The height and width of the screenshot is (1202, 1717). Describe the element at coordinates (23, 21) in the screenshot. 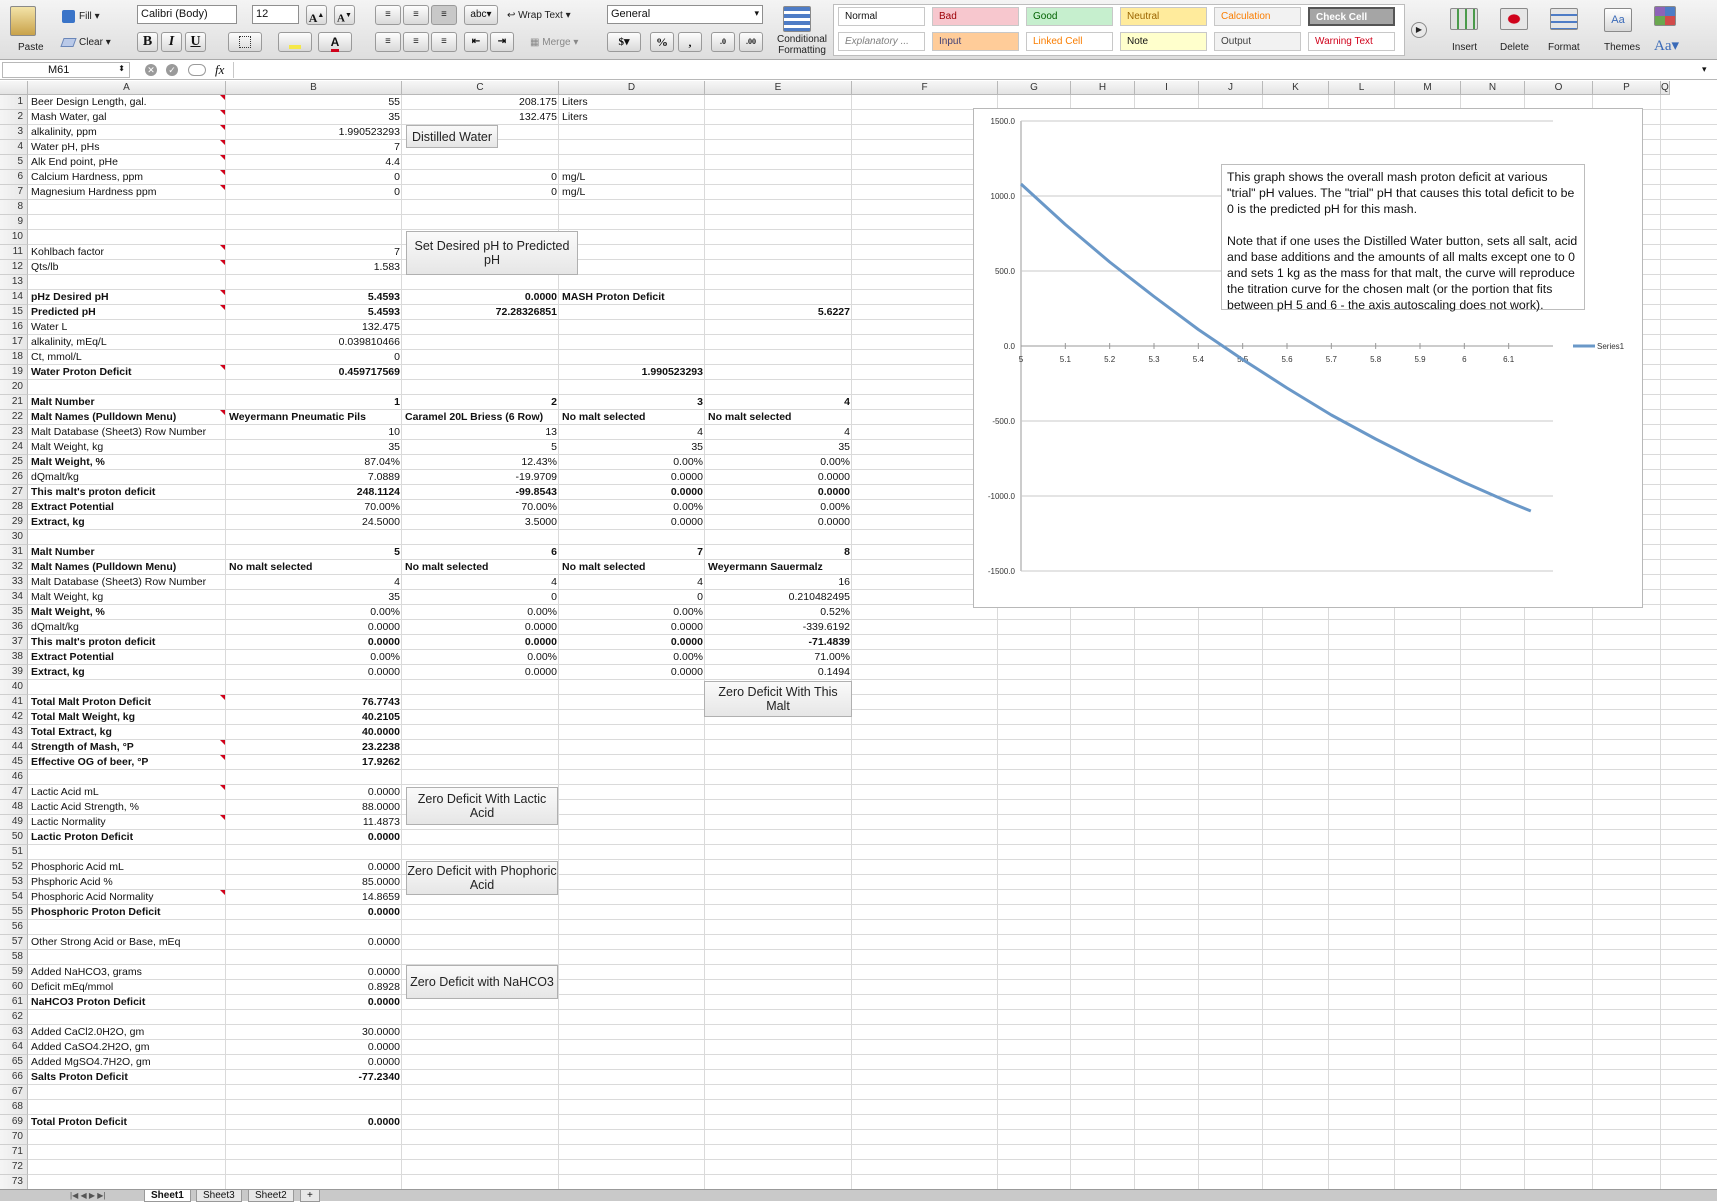

I see `paste-icon` at that location.